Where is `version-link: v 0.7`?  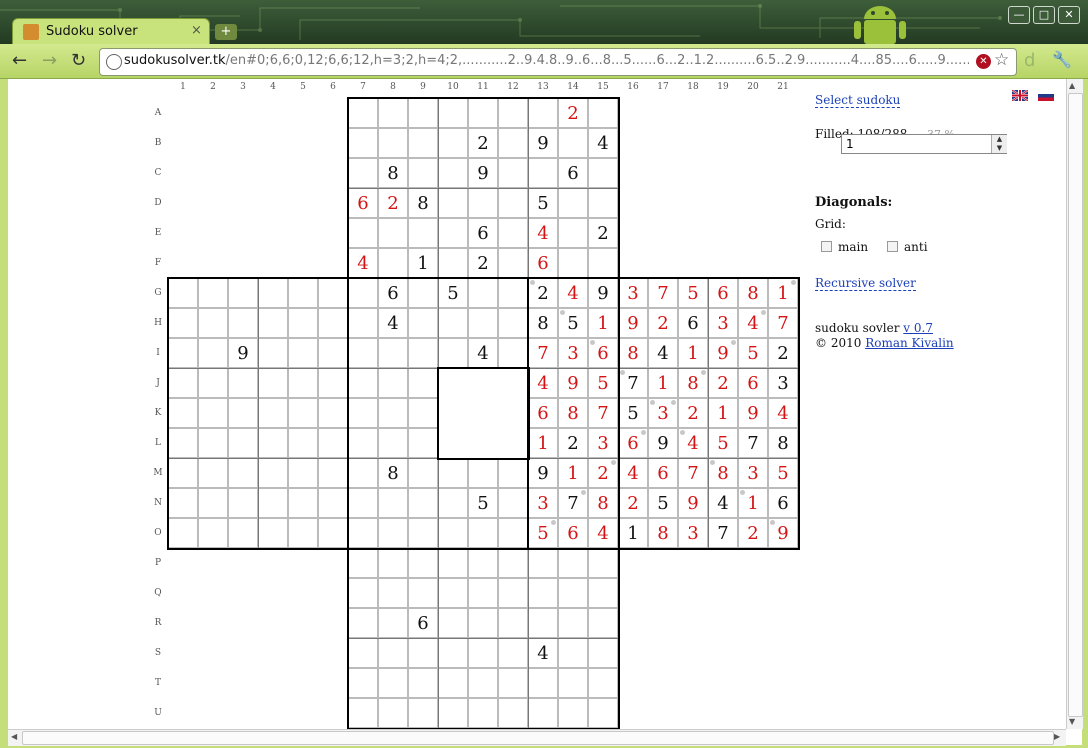
version-link: v 0.7 is located at coordinates (918, 328).